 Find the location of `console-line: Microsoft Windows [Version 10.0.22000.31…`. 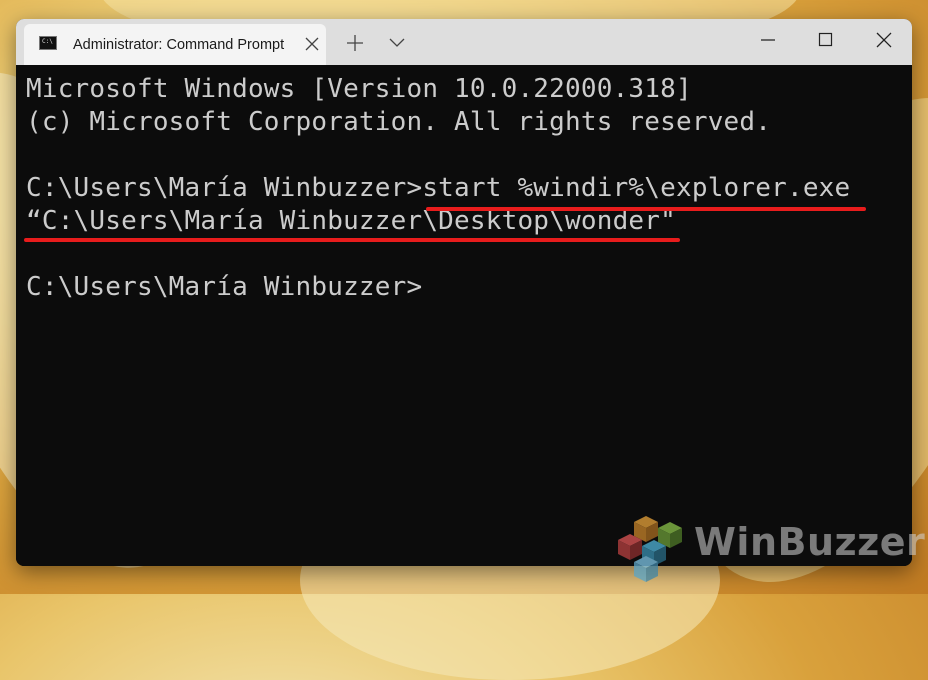

console-line: Microsoft Windows [Version 10.0.22000.31… is located at coordinates (359, 89).